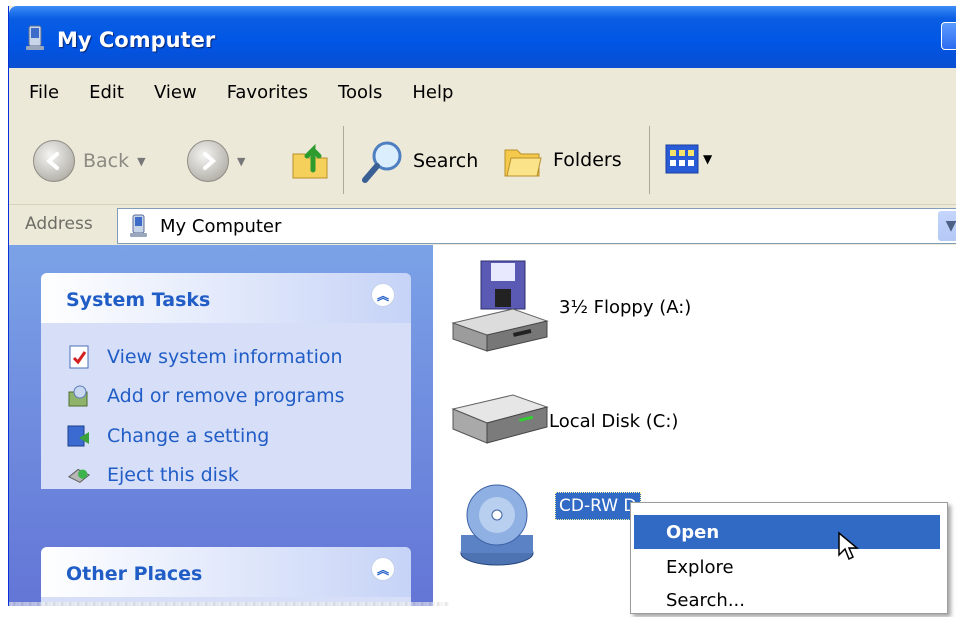 The height and width of the screenshot is (617, 956). Describe the element at coordinates (787, 532) in the screenshot. I see `context-open: Open` at that location.